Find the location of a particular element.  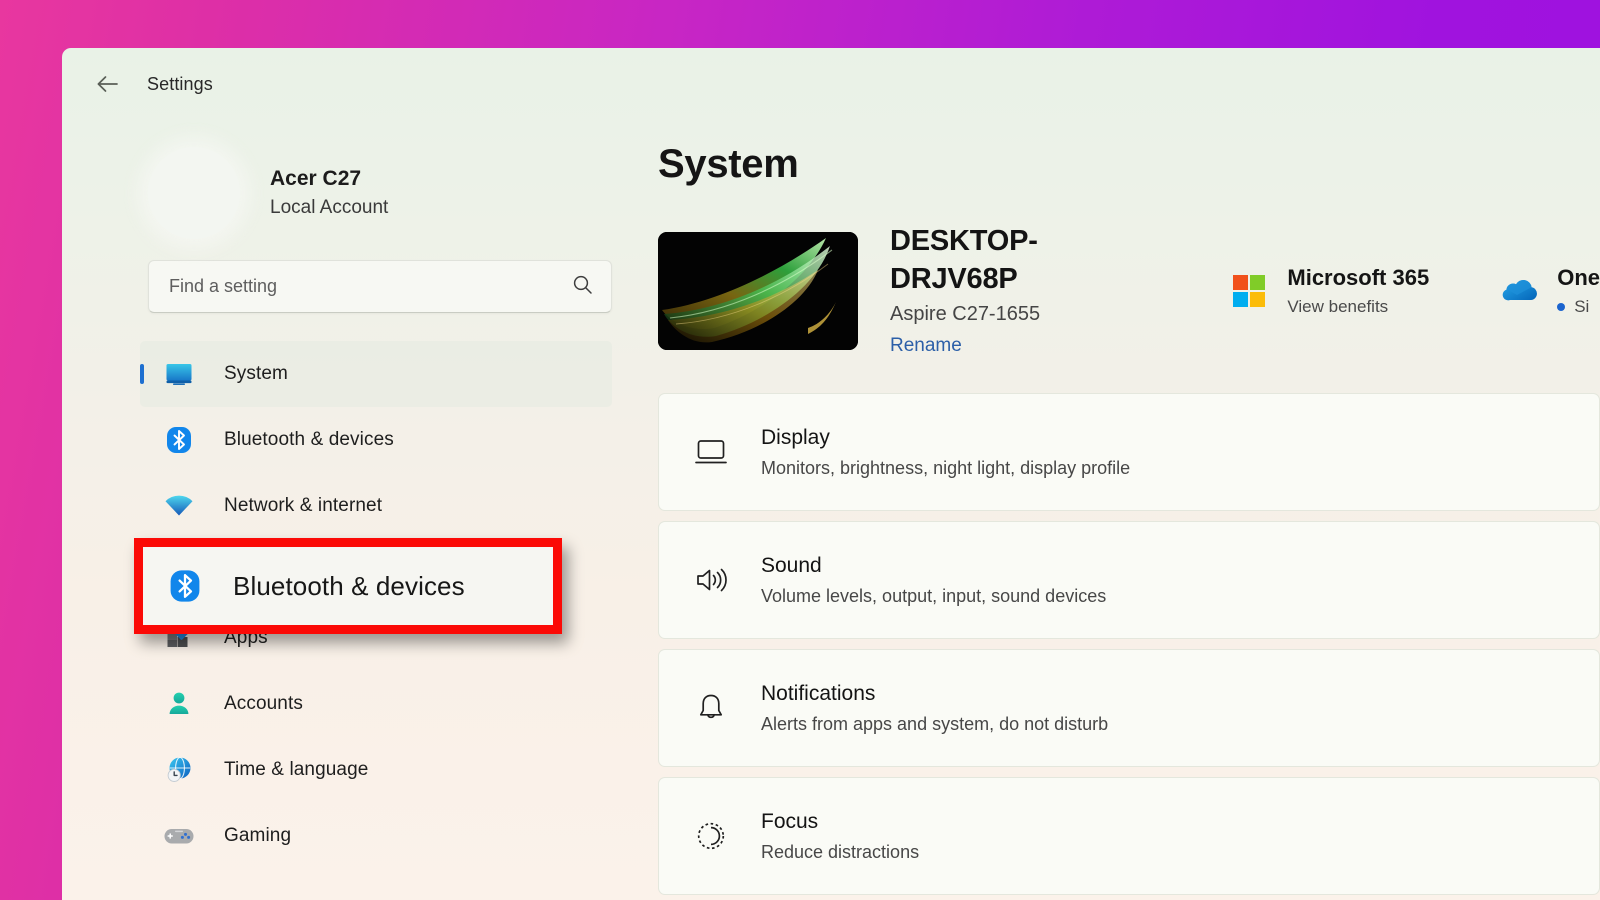

onedrive-cloud-icon is located at coordinates (1519, 291).